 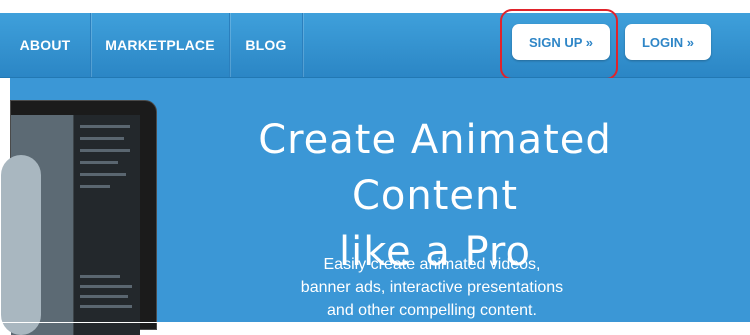 I want to click on hero-headline-line1: Create Animated Content, so click(x=435, y=168).